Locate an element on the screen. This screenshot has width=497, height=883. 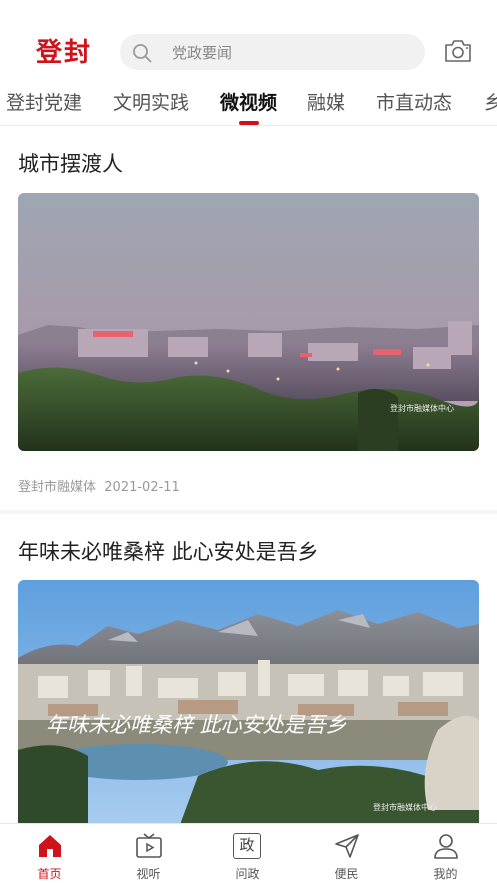
tabbar-item-shiting: 视听 is located at coordinates (148, 853).